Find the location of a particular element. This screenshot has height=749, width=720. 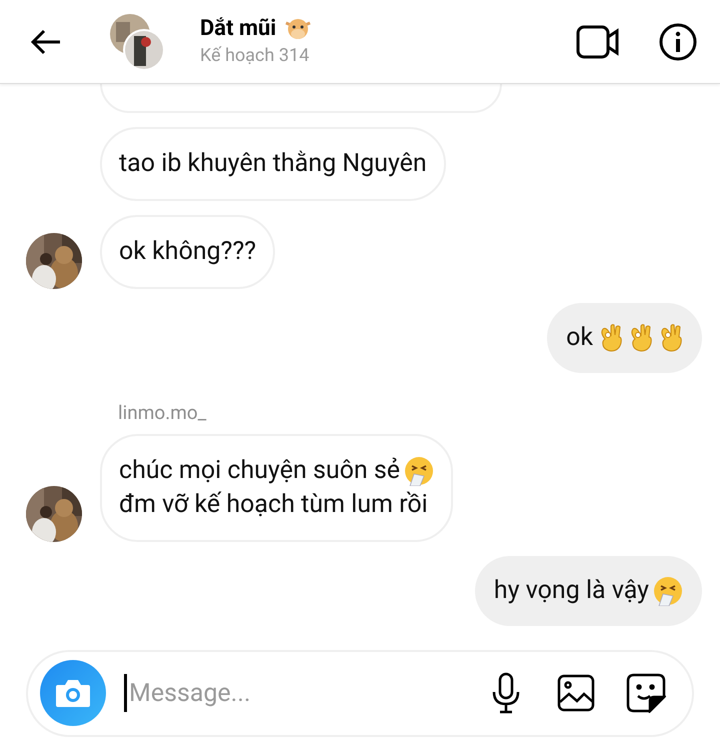

message-text: ok is located at coordinates (579, 337).